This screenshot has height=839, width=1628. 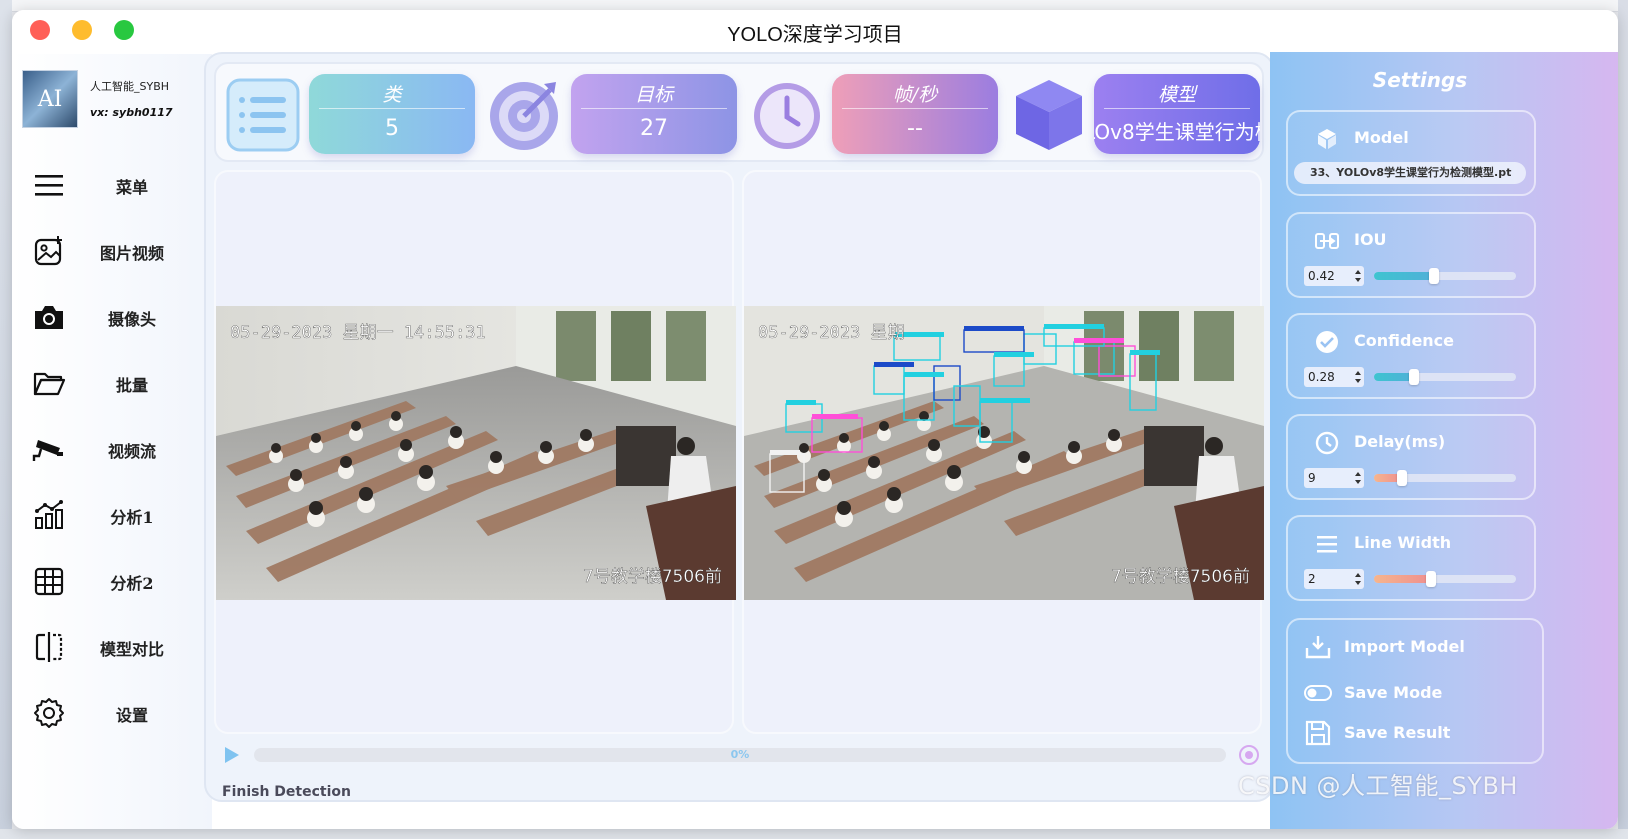 I want to click on save-icon, so click(x=1318, y=733).